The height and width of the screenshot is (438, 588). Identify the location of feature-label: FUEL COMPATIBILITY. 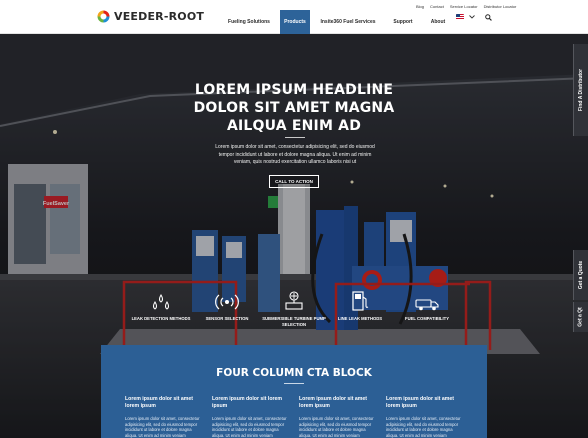
(427, 318).